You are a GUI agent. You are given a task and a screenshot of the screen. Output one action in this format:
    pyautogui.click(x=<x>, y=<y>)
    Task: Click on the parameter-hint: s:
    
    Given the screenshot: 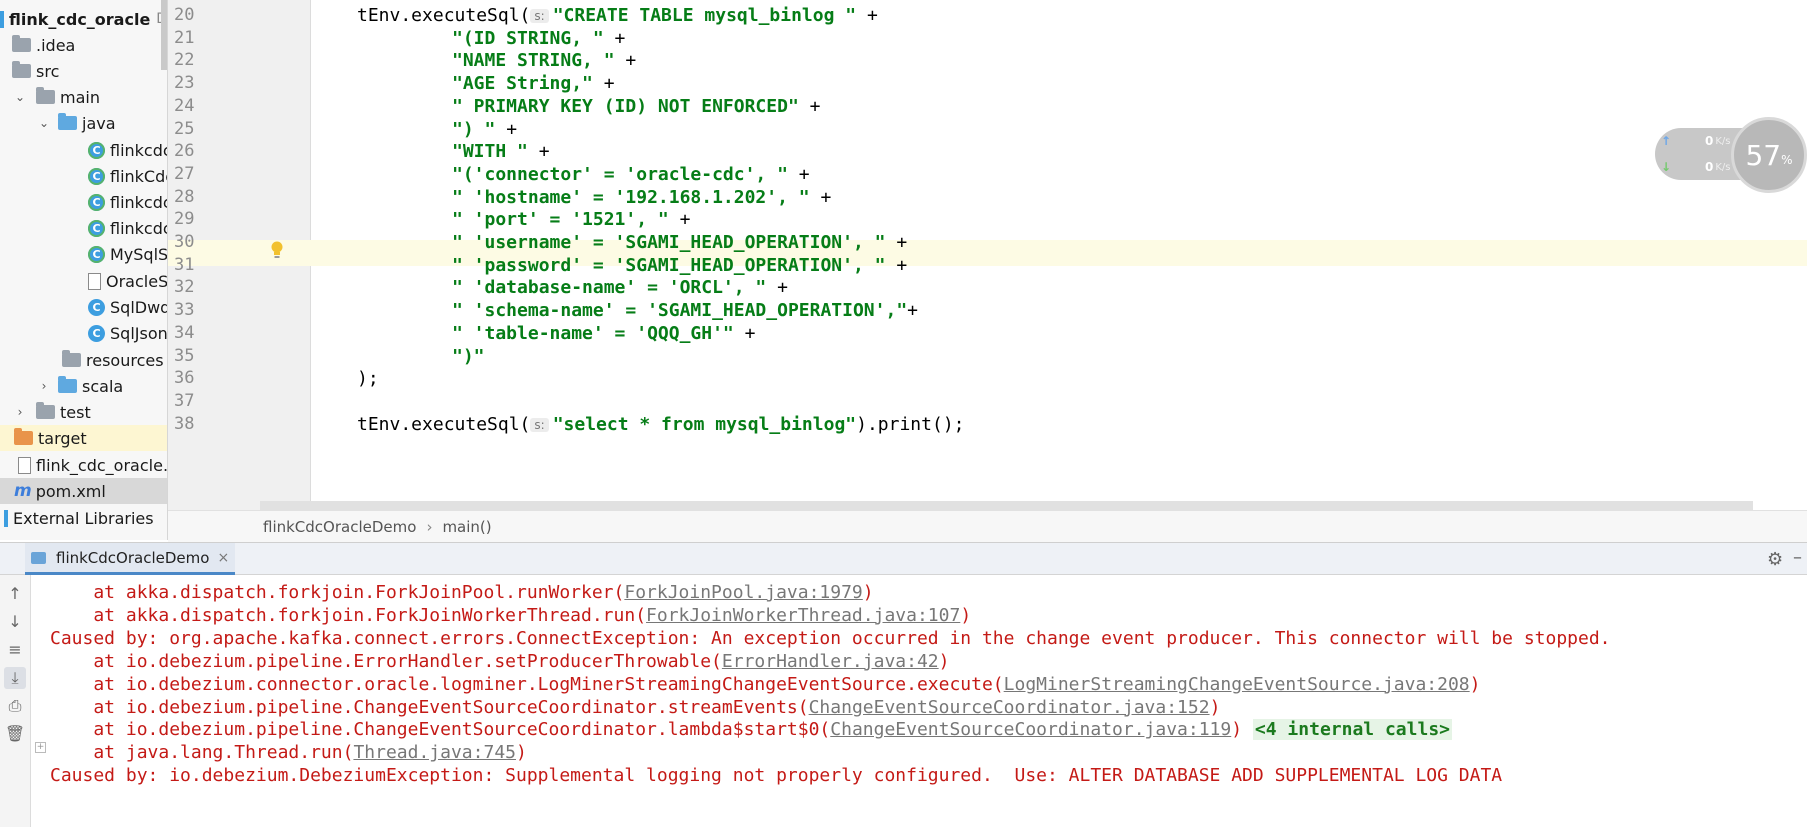 What is the action you would take?
    pyautogui.click(x=539, y=424)
    